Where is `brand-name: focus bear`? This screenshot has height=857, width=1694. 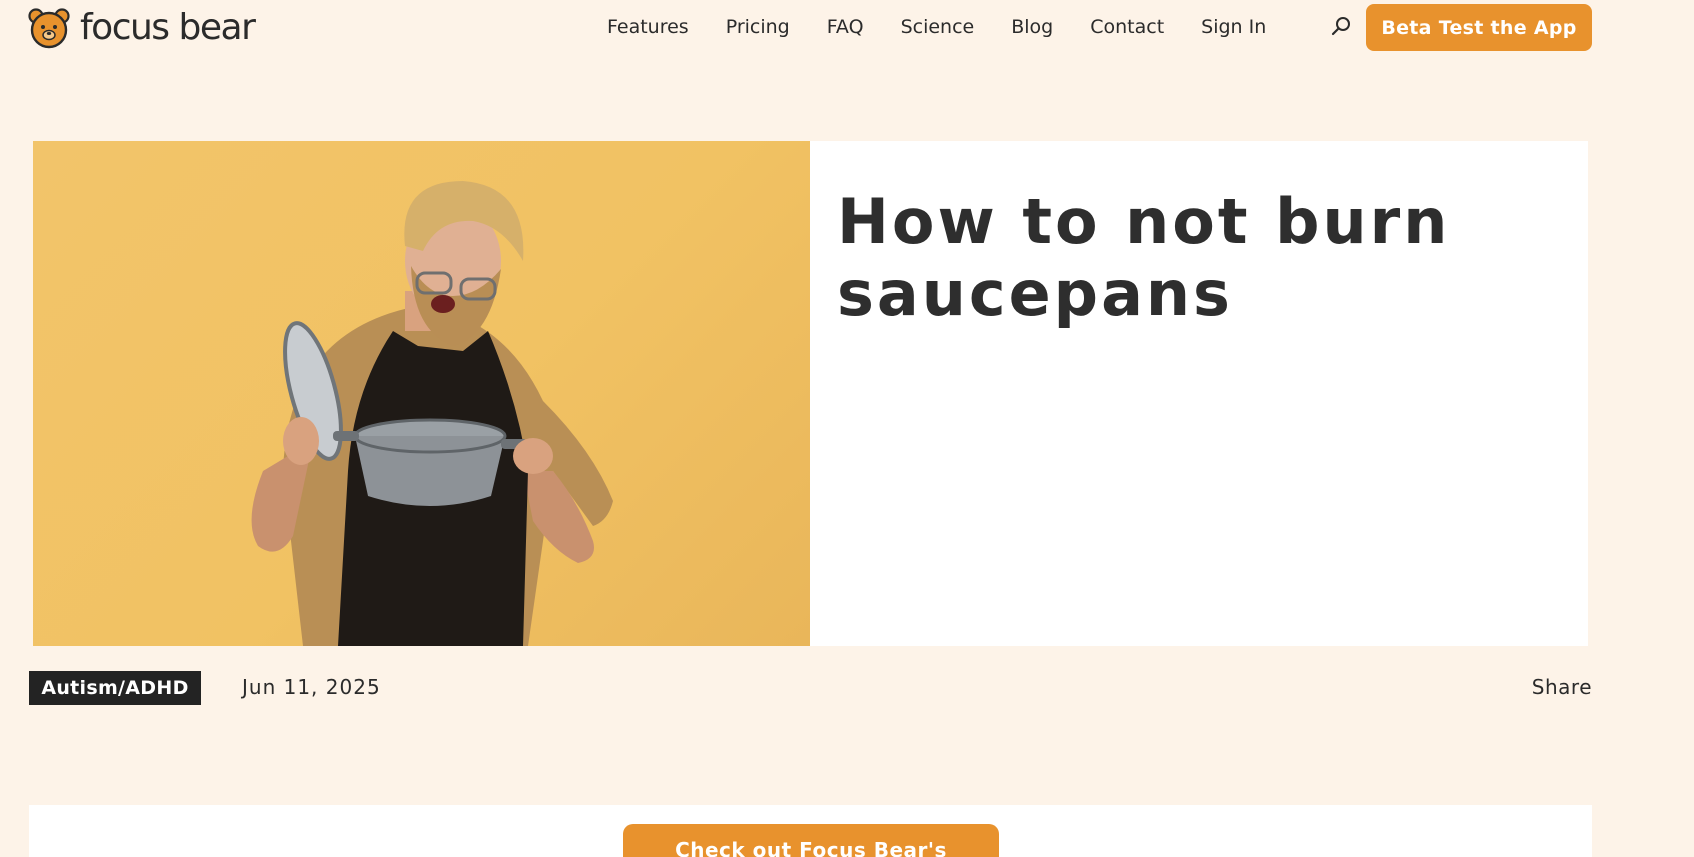
brand-name: focus bear is located at coordinates (168, 27).